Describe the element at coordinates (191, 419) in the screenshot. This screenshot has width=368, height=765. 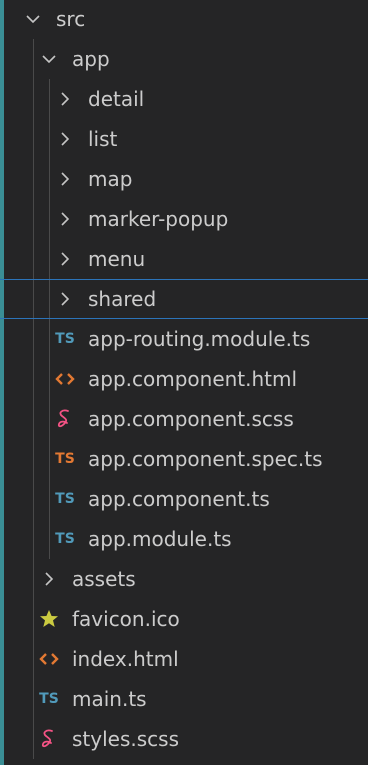
I see `tree-item-label: app.component.scss` at that location.